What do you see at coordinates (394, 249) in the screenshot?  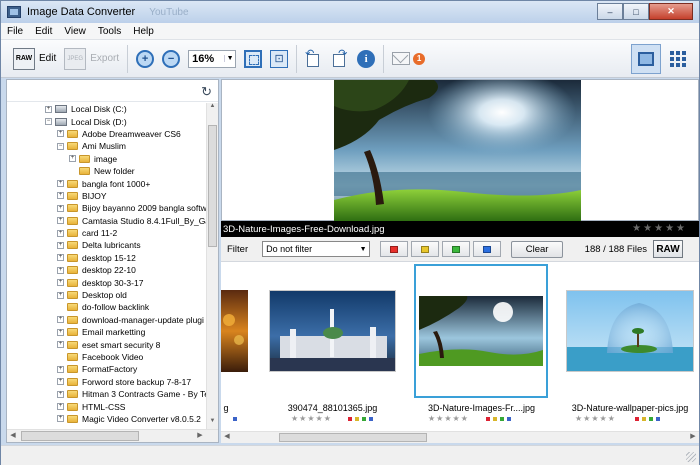 I see `filter-red-button` at bounding box center [394, 249].